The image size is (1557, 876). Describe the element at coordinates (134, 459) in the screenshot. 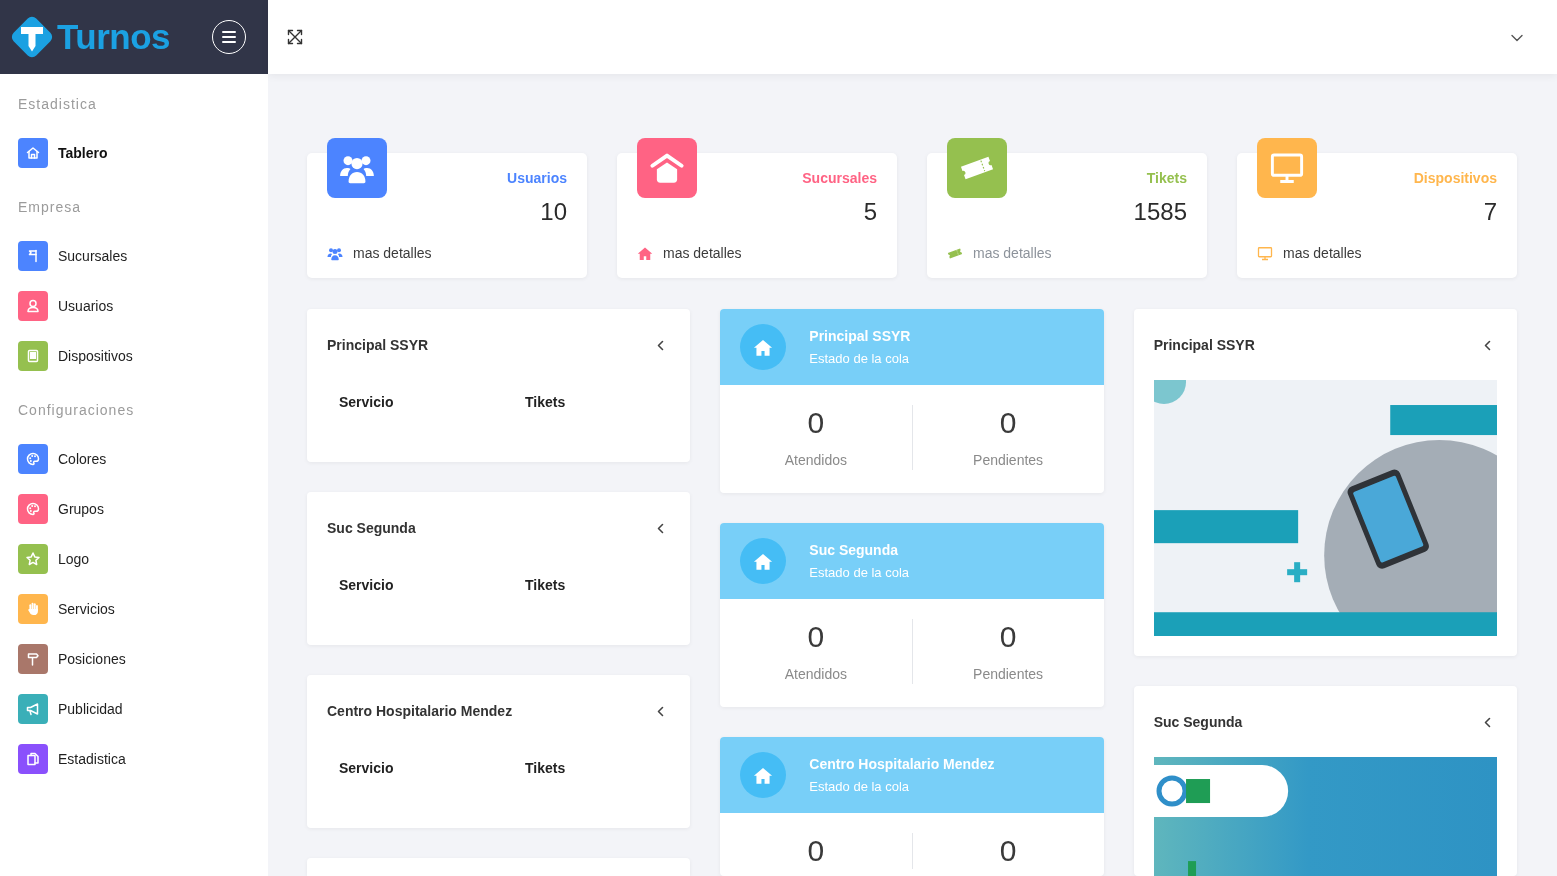

I see `sidebar-item: Colores` at that location.